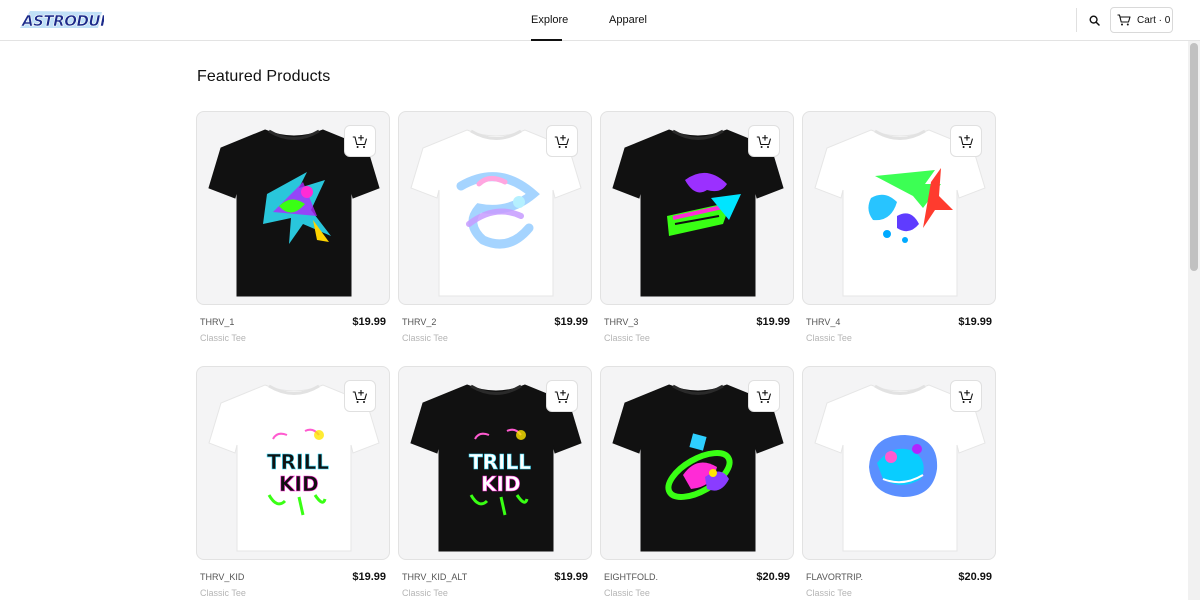 Image resolution: width=1200 pixels, height=600 pixels. What do you see at coordinates (834, 577) in the screenshot?
I see `product-name: FLAVORTRIP.` at bounding box center [834, 577].